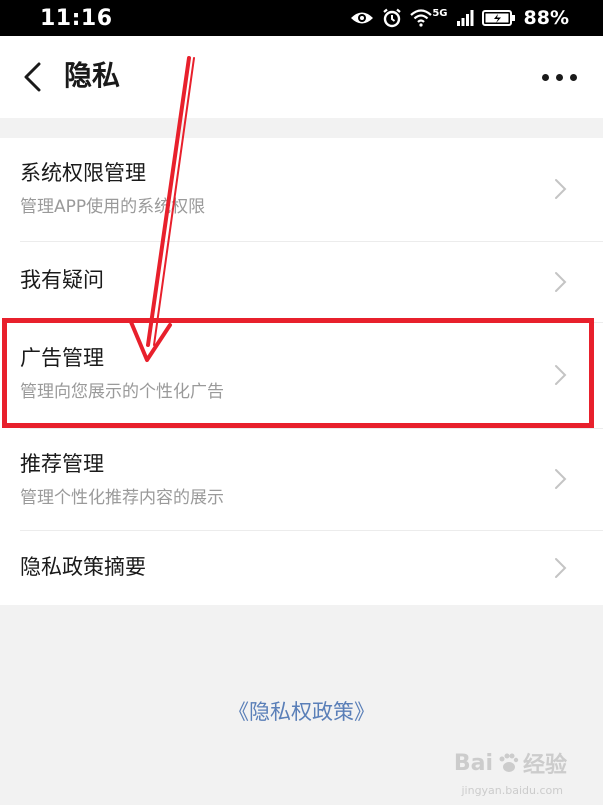 The width and height of the screenshot is (603, 805). I want to click on list-item-questions: 我有疑问, so click(301, 281).